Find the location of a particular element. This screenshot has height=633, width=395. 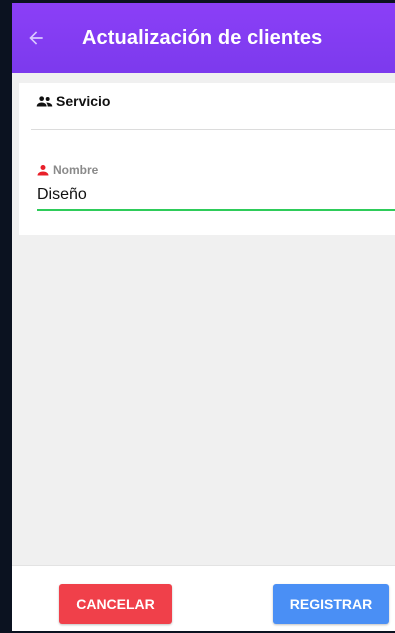

nombre-field: Nombre is located at coordinates (216, 191).